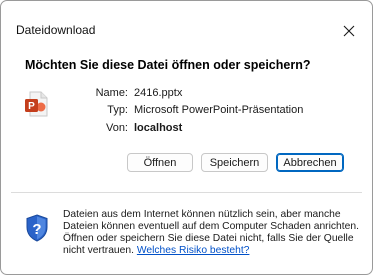 The height and width of the screenshot is (275, 373). What do you see at coordinates (186, 19) in the screenshot?
I see `title-bar: Dateidownload` at bounding box center [186, 19].